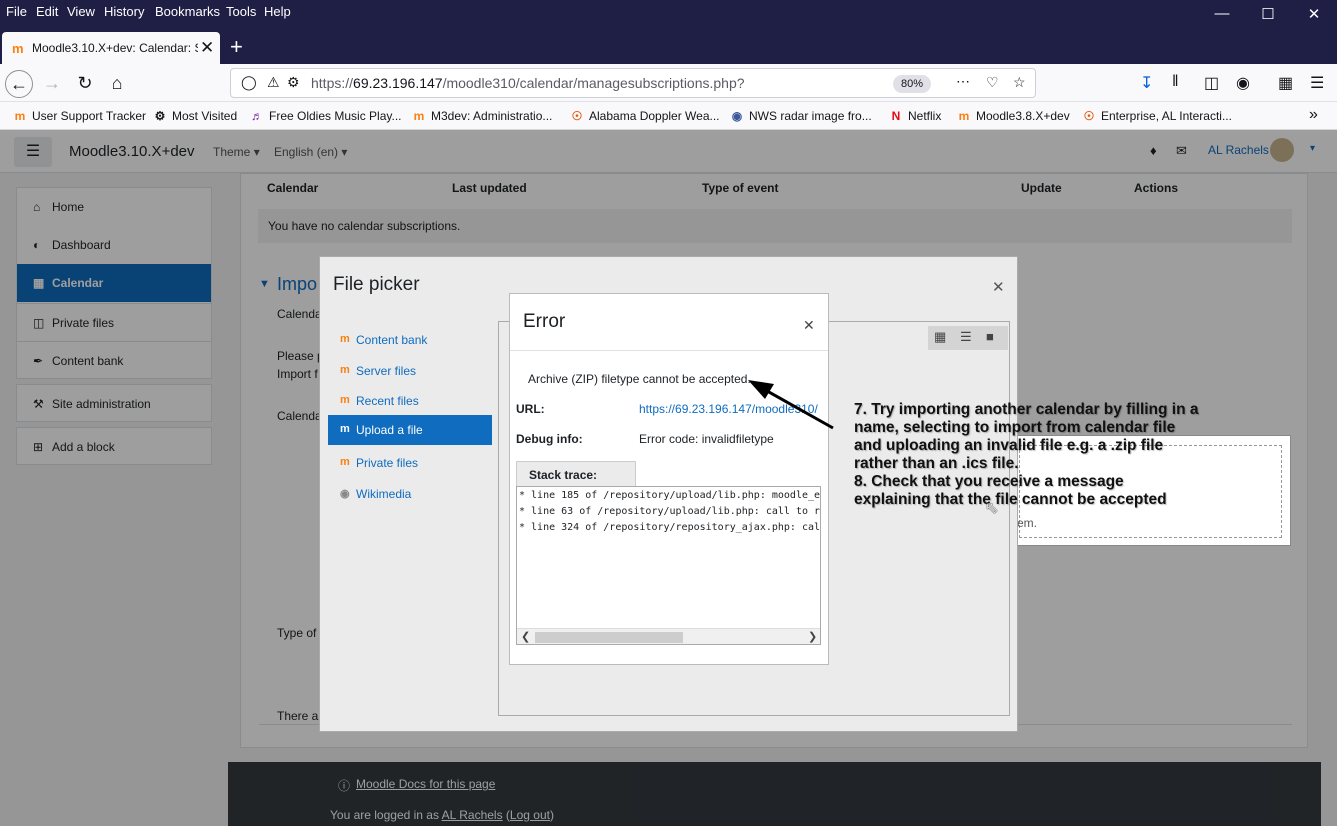 The width and height of the screenshot is (1337, 826). What do you see at coordinates (609, 637) in the screenshot?
I see `scrollbar-thumb` at bounding box center [609, 637].